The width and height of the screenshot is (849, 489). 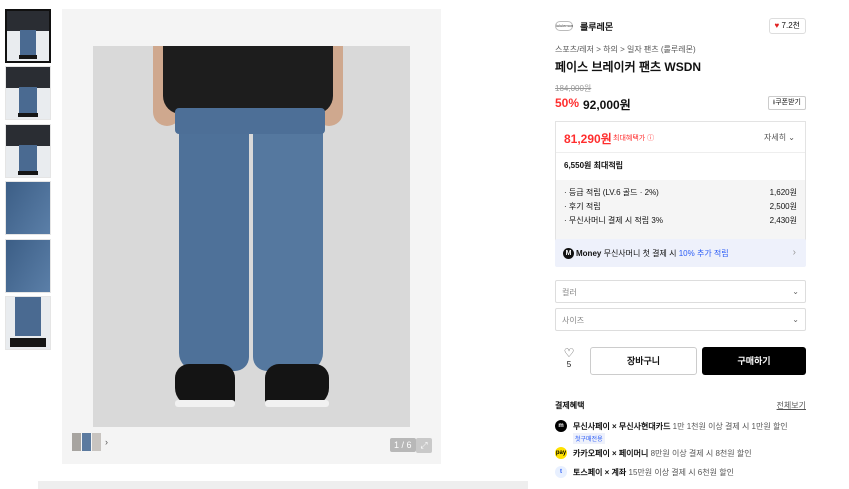 I want to click on color-swatch-light, so click(x=96, y=442).